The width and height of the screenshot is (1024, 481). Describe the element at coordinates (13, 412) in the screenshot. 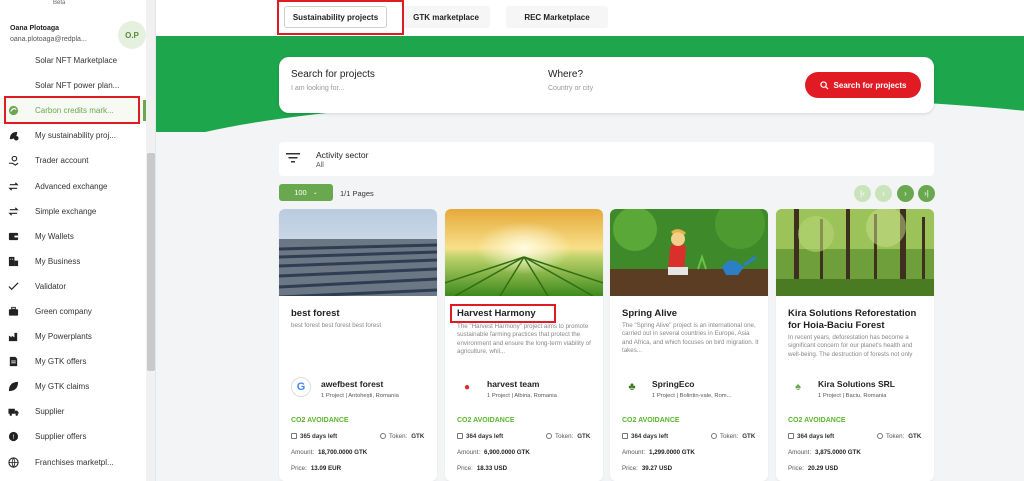

I see `truck-icon` at that location.